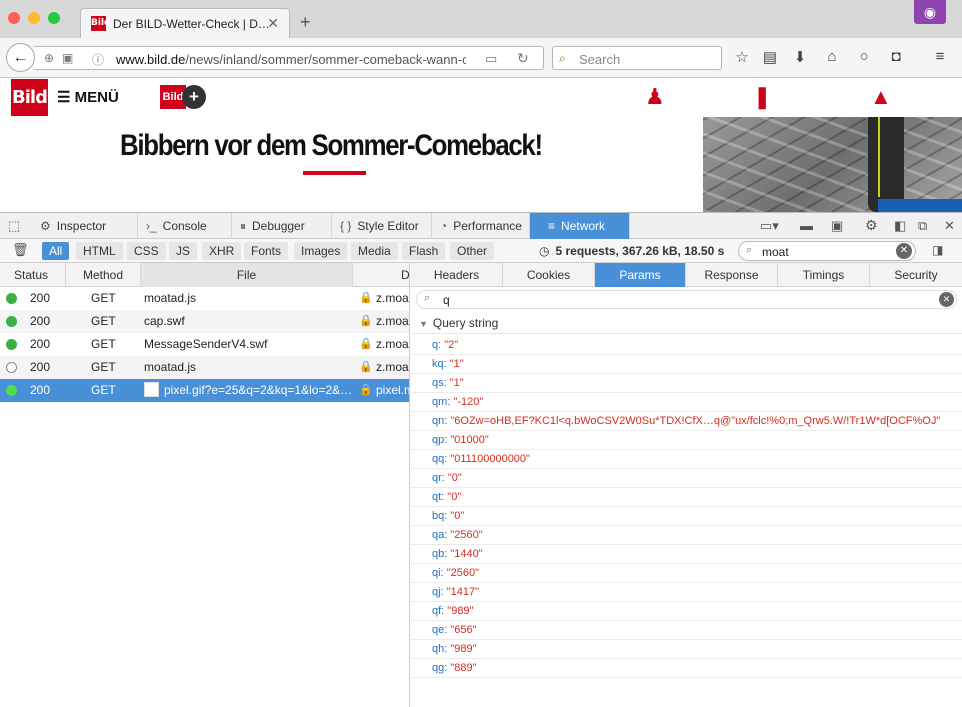 The width and height of the screenshot is (962, 707). I want to click on back-button: ←, so click(20, 57).